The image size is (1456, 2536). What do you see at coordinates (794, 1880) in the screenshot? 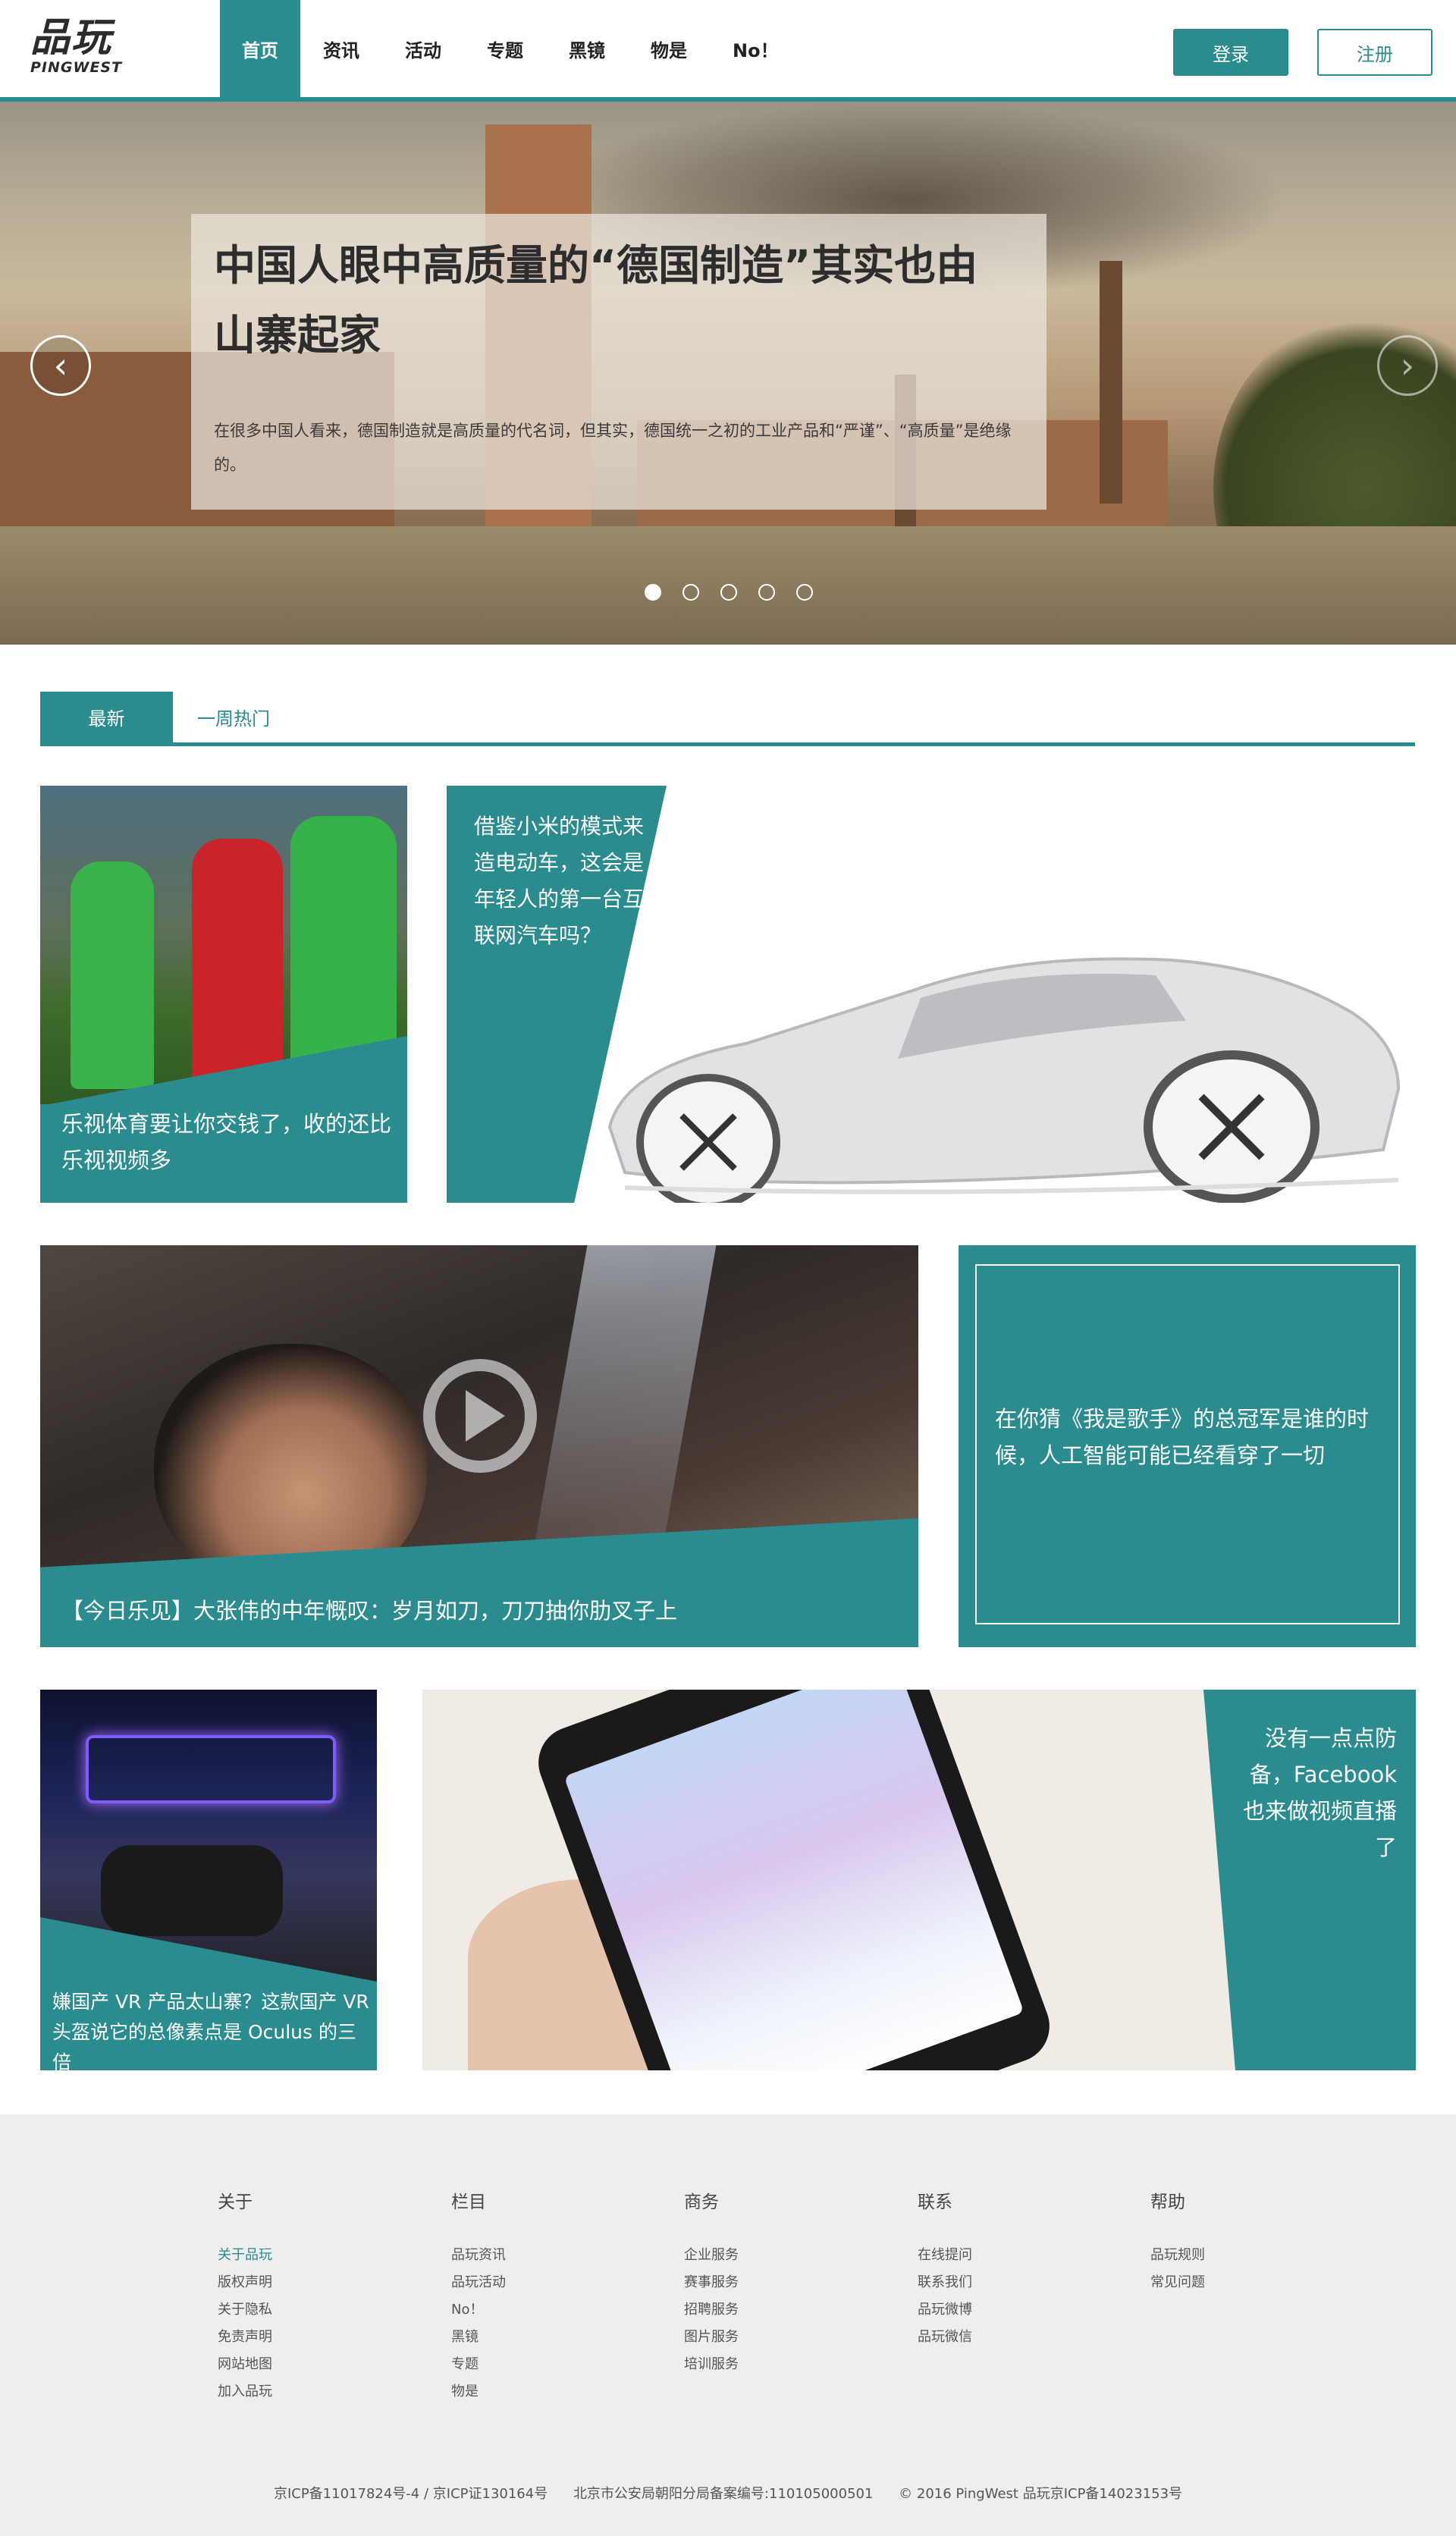
I see `phone-screen` at bounding box center [794, 1880].